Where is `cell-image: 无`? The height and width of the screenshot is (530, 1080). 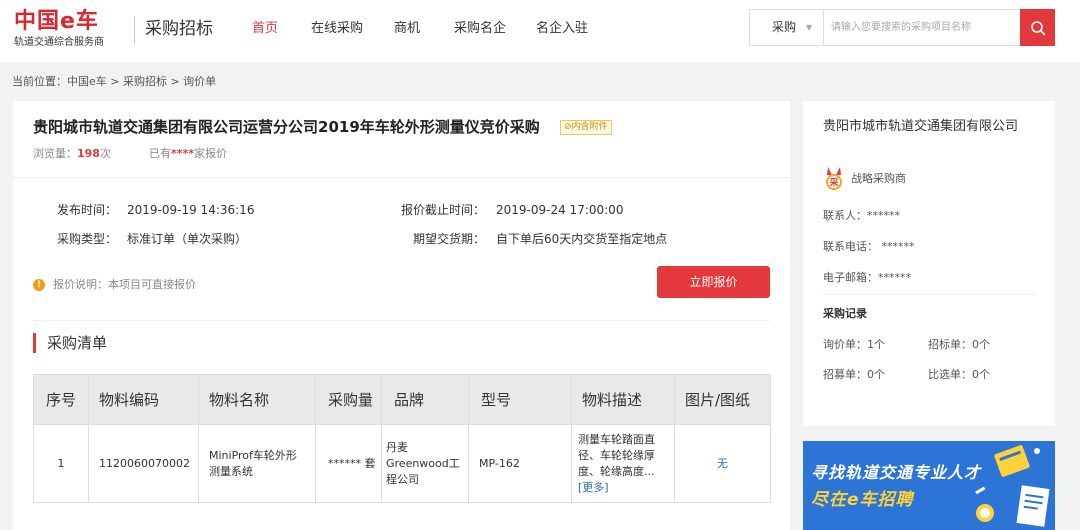
cell-image: 无 is located at coordinates (722, 463).